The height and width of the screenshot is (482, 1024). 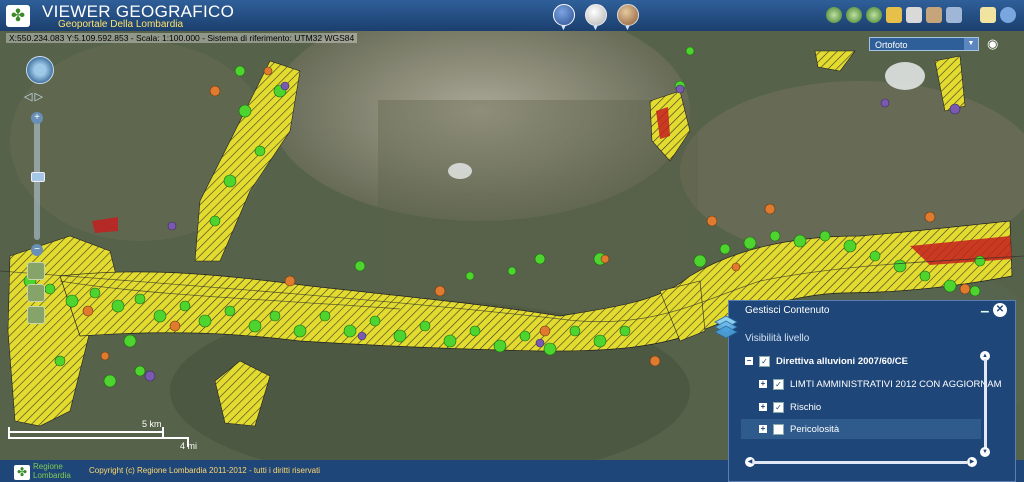 What do you see at coordinates (992, 44) in the screenshot?
I see `eye-icon: ◉` at bounding box center [992, 44].